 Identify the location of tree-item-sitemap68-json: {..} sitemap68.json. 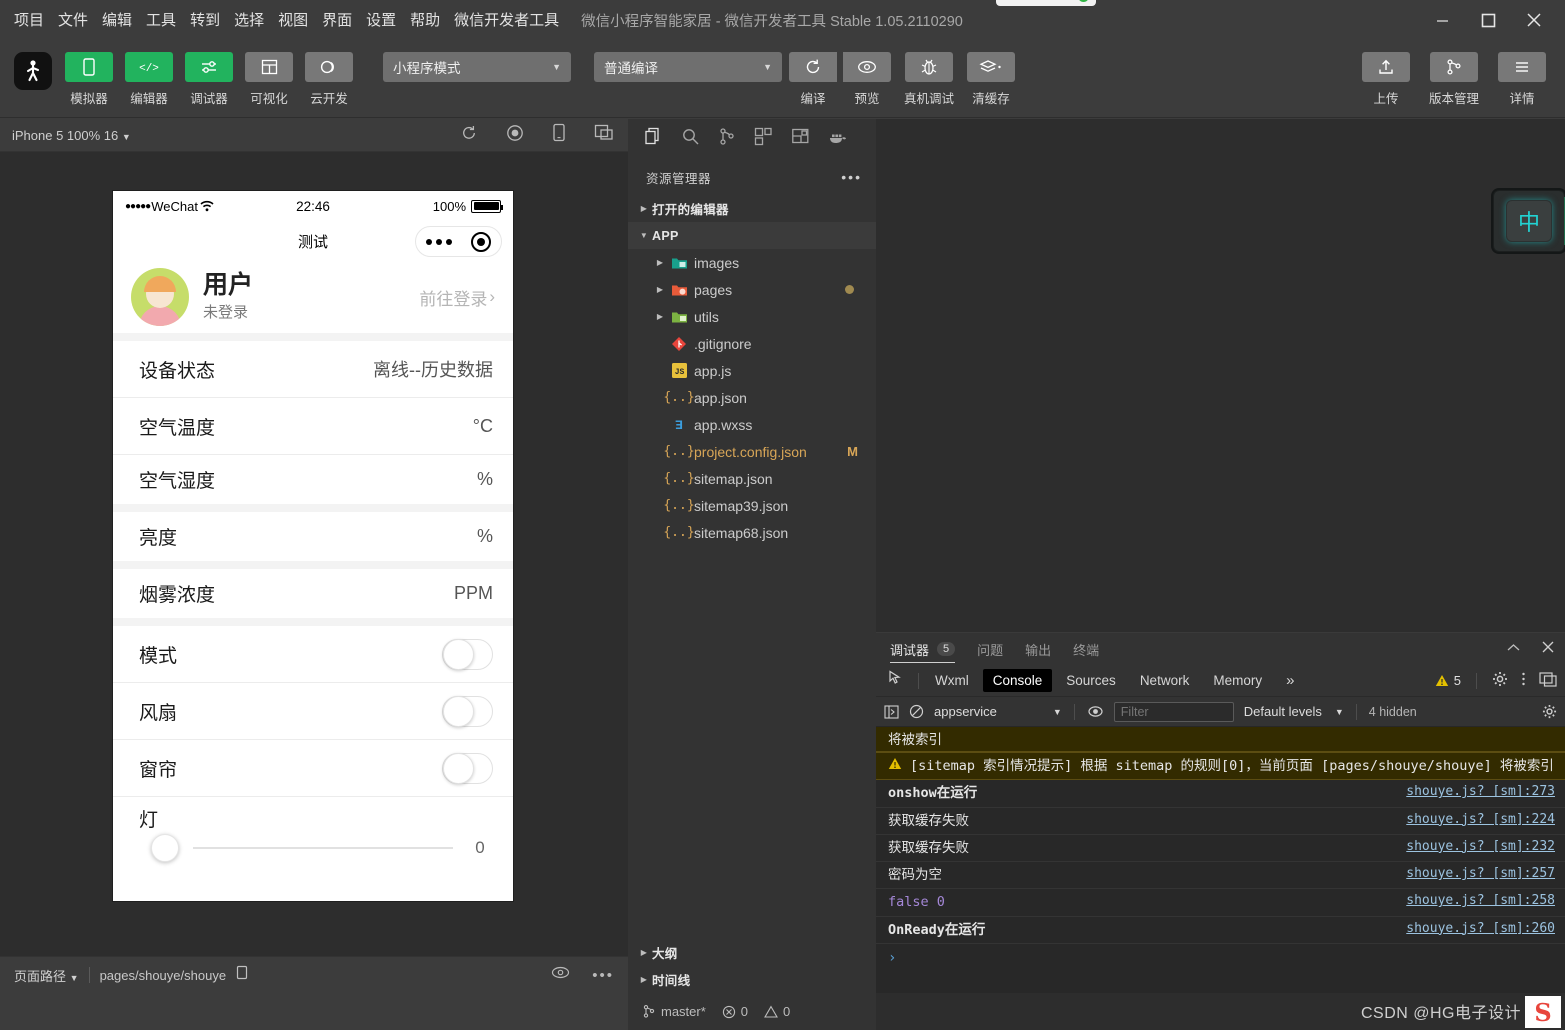
(752, 532).